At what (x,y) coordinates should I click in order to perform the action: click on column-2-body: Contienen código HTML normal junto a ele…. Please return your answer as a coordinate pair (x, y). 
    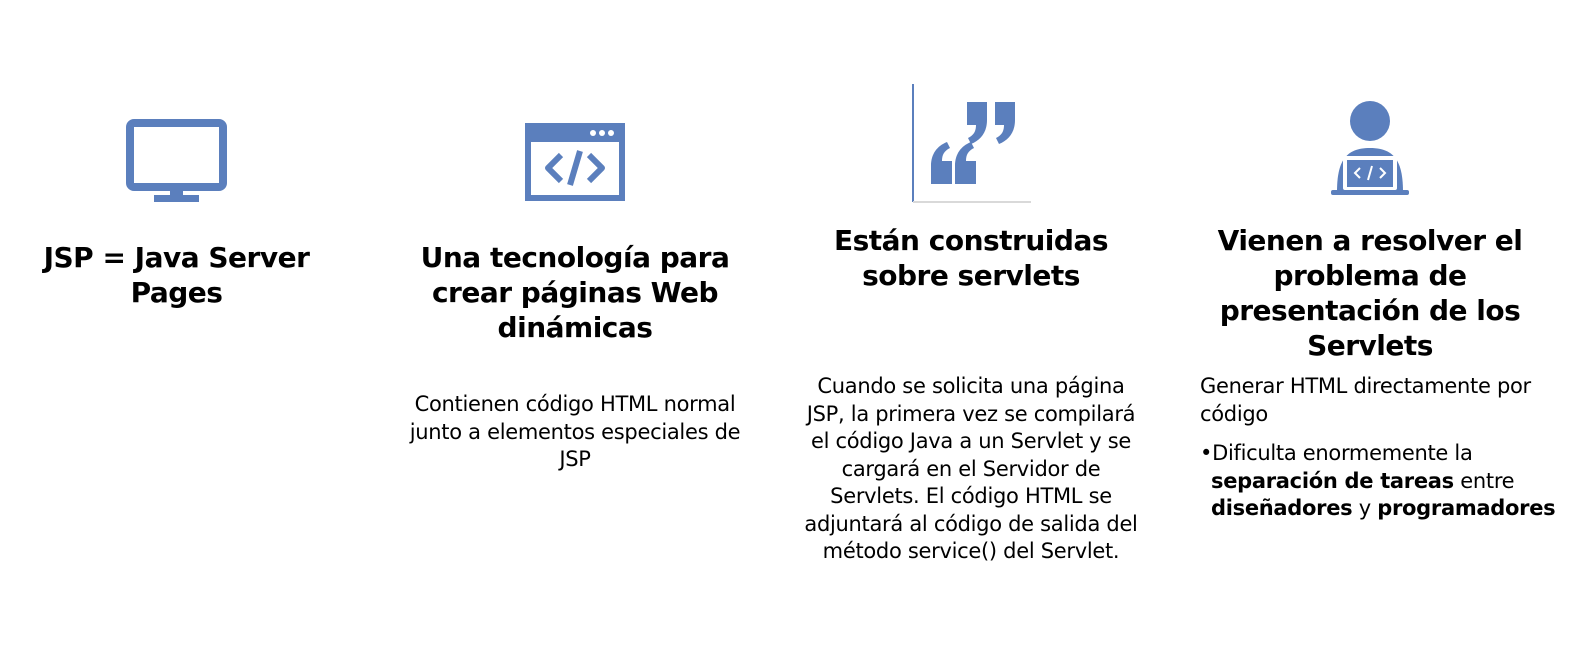
    Looking at the image, I should click on (575, 431).